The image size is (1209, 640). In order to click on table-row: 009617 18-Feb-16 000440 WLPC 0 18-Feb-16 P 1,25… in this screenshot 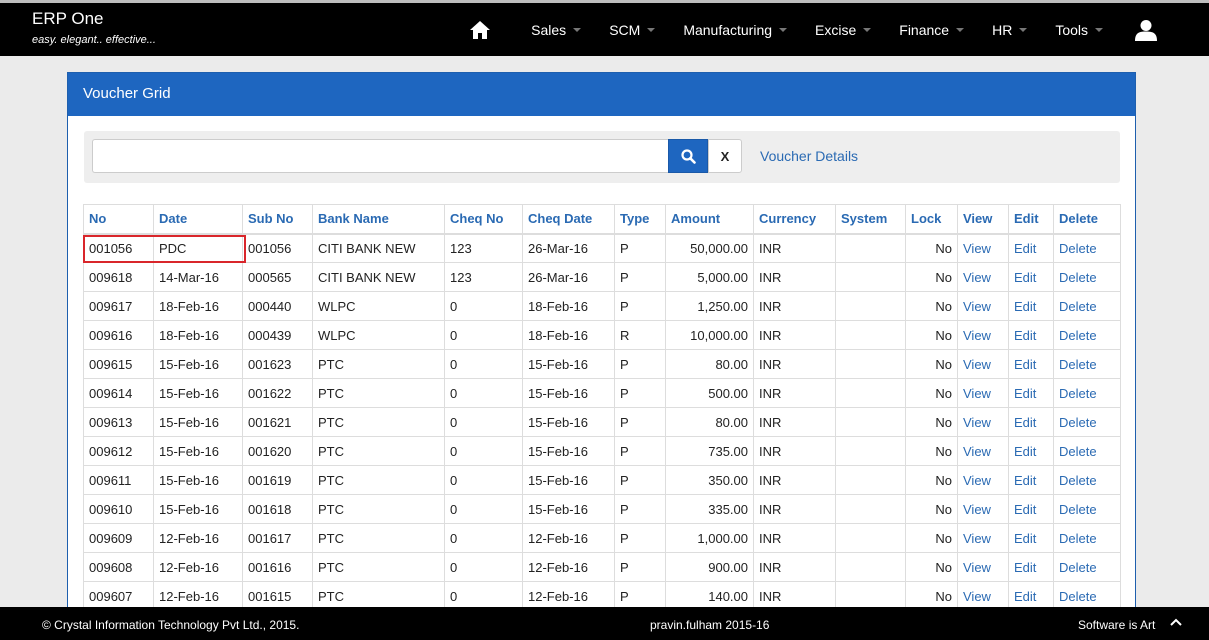, I will do `click(602, 306)`.